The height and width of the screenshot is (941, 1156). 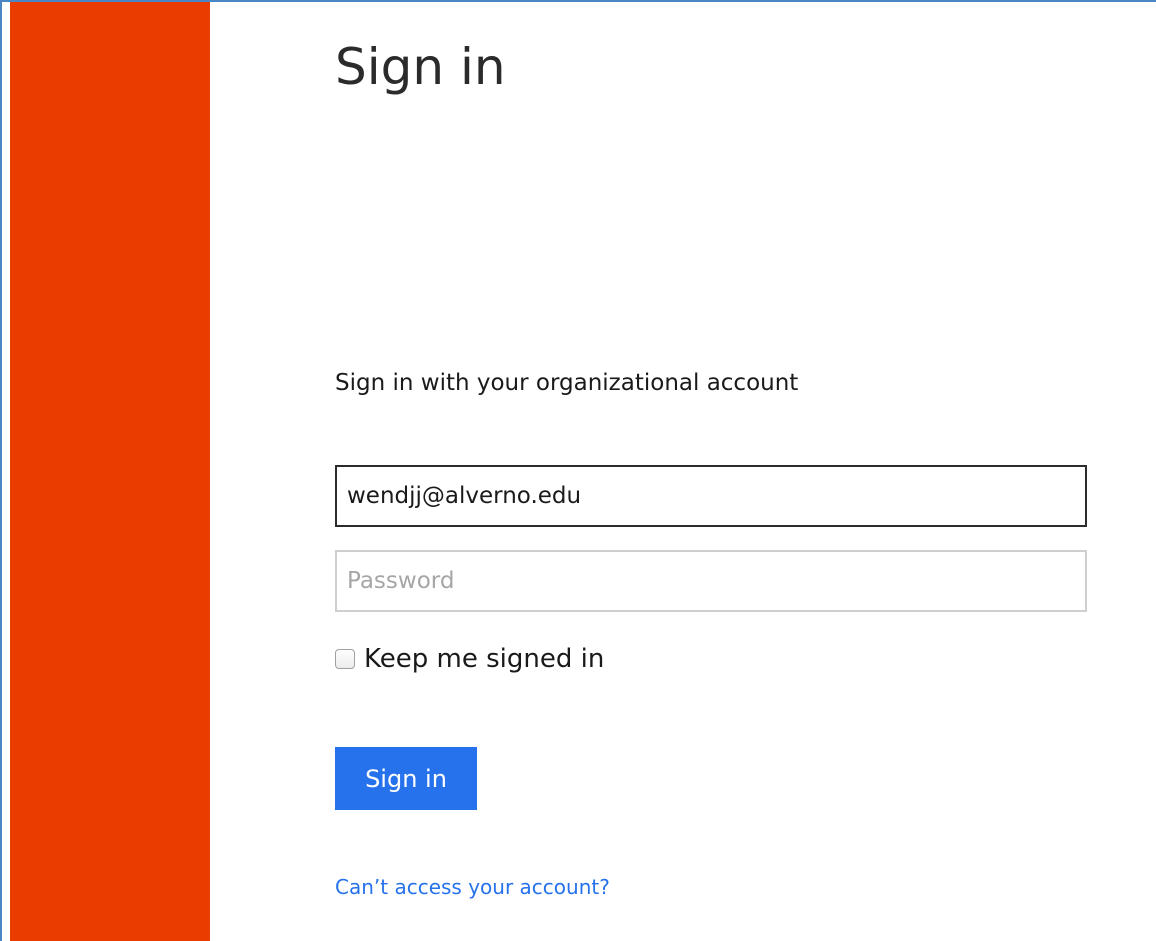 I want to click on cant-access-account-link: Can’t access your account?, so click(x=472, y=887).